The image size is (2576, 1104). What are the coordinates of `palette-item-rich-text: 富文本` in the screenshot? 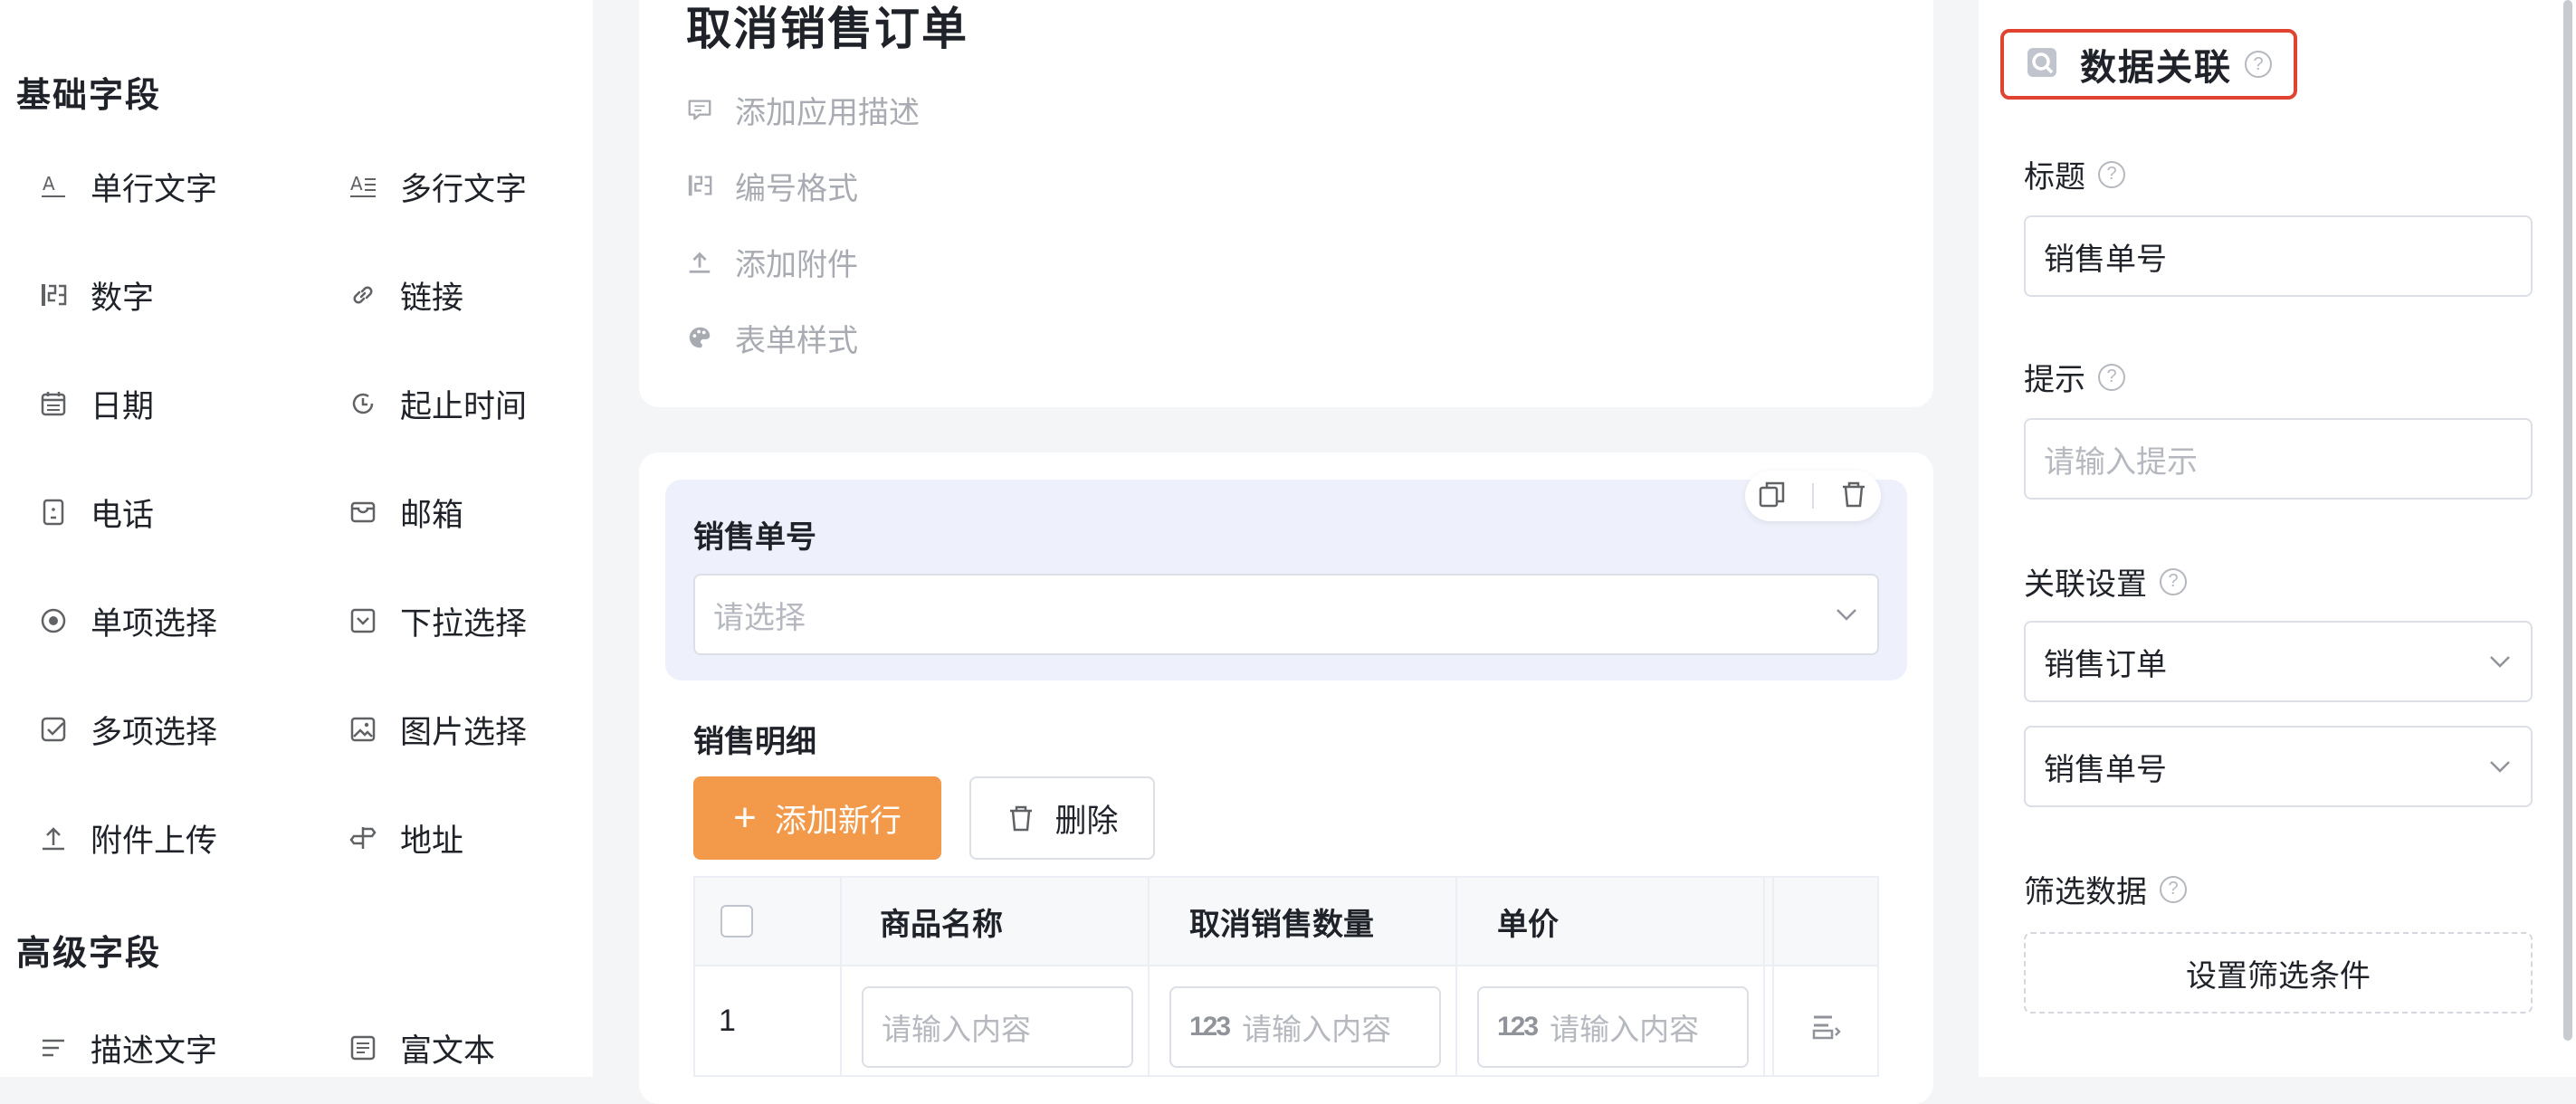 It's located at (421, 1048).